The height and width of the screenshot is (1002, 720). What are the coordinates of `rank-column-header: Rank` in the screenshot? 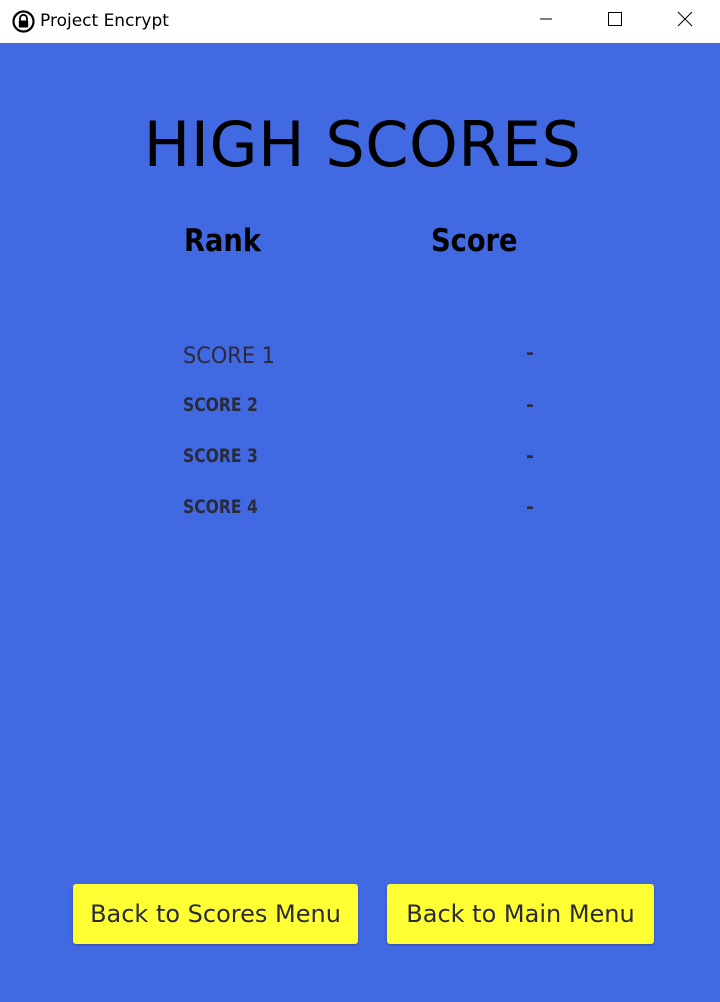 It's located at (222, 241).